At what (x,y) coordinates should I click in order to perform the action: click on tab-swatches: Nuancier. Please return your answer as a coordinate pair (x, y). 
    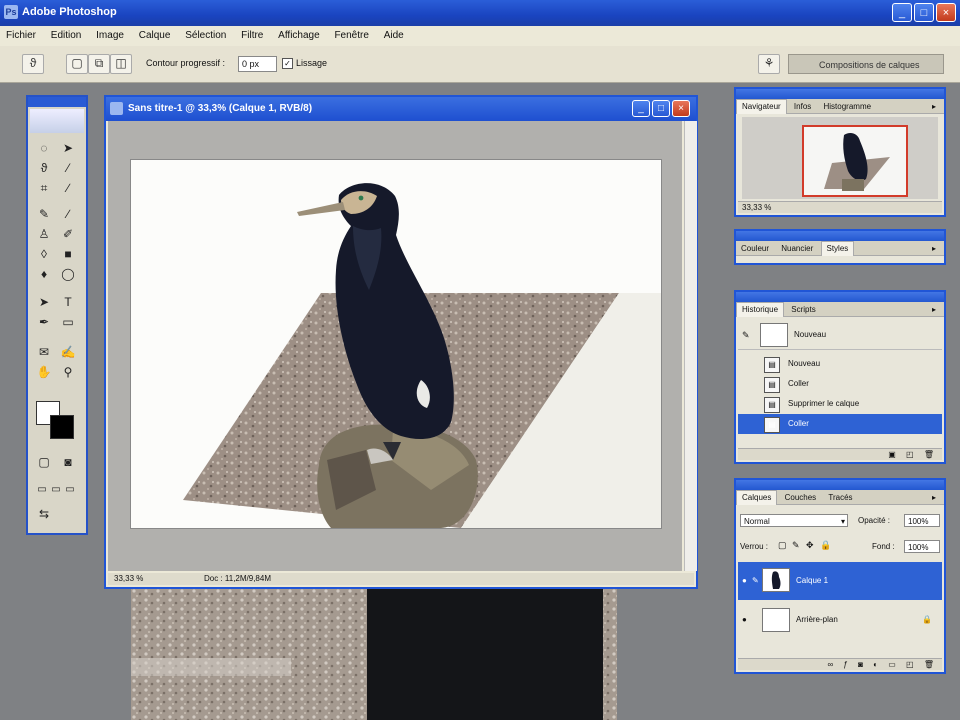
    Looking at the image, I should click on (797, 249).